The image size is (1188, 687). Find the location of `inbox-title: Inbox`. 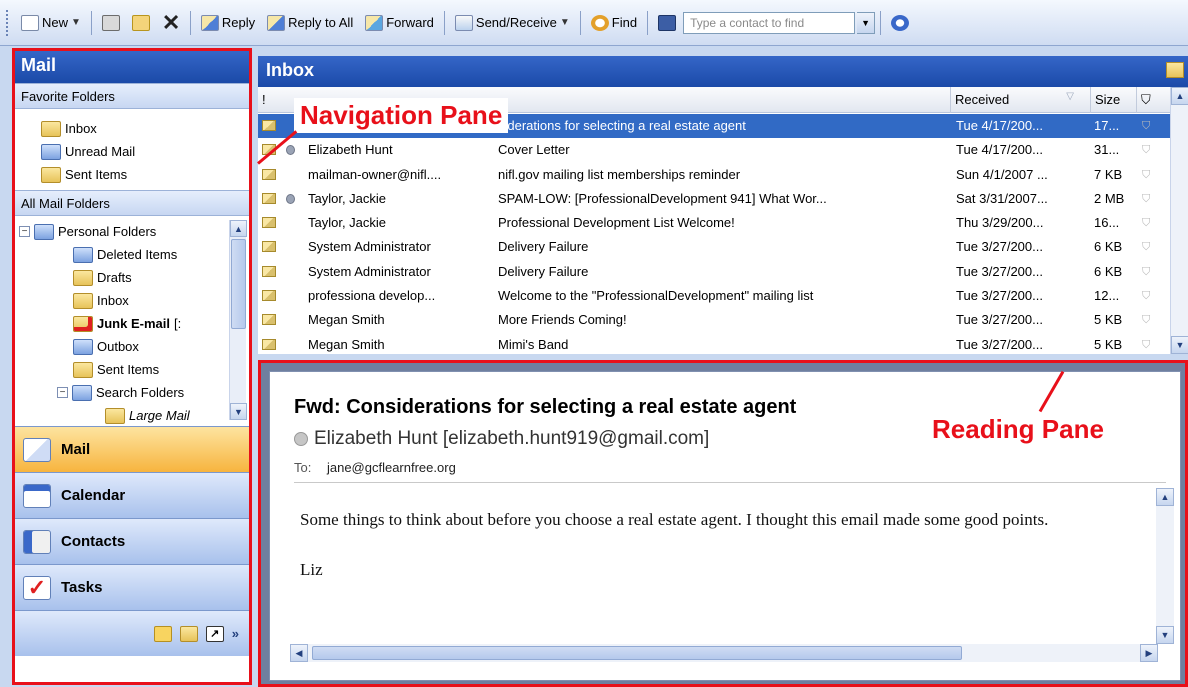

inbox-title: Inbox is located at coordinates (723, 71).